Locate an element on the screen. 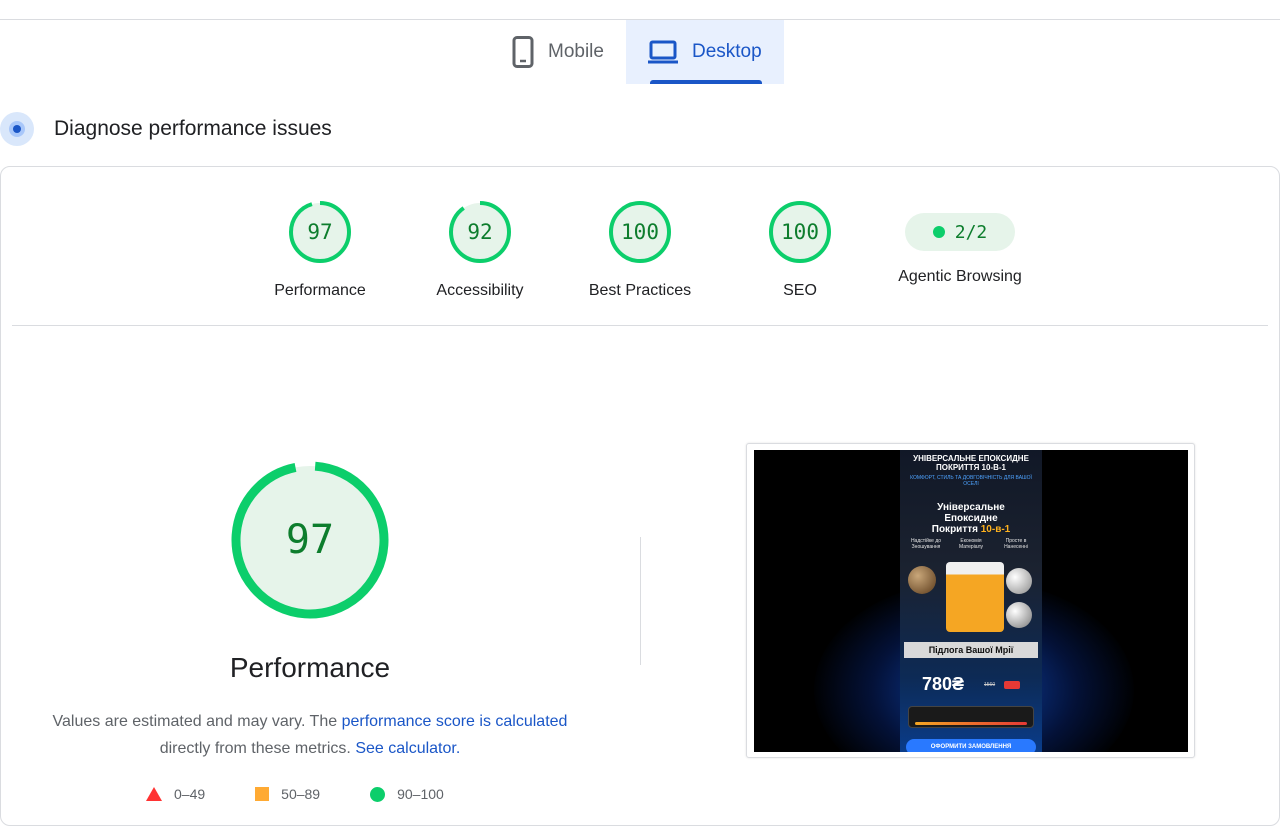 Image resolution: width=1280 pixels, height=826 pixels. gauge-label-agentic-browsing: Agentic Browsing is located at coordinates (960, 276).